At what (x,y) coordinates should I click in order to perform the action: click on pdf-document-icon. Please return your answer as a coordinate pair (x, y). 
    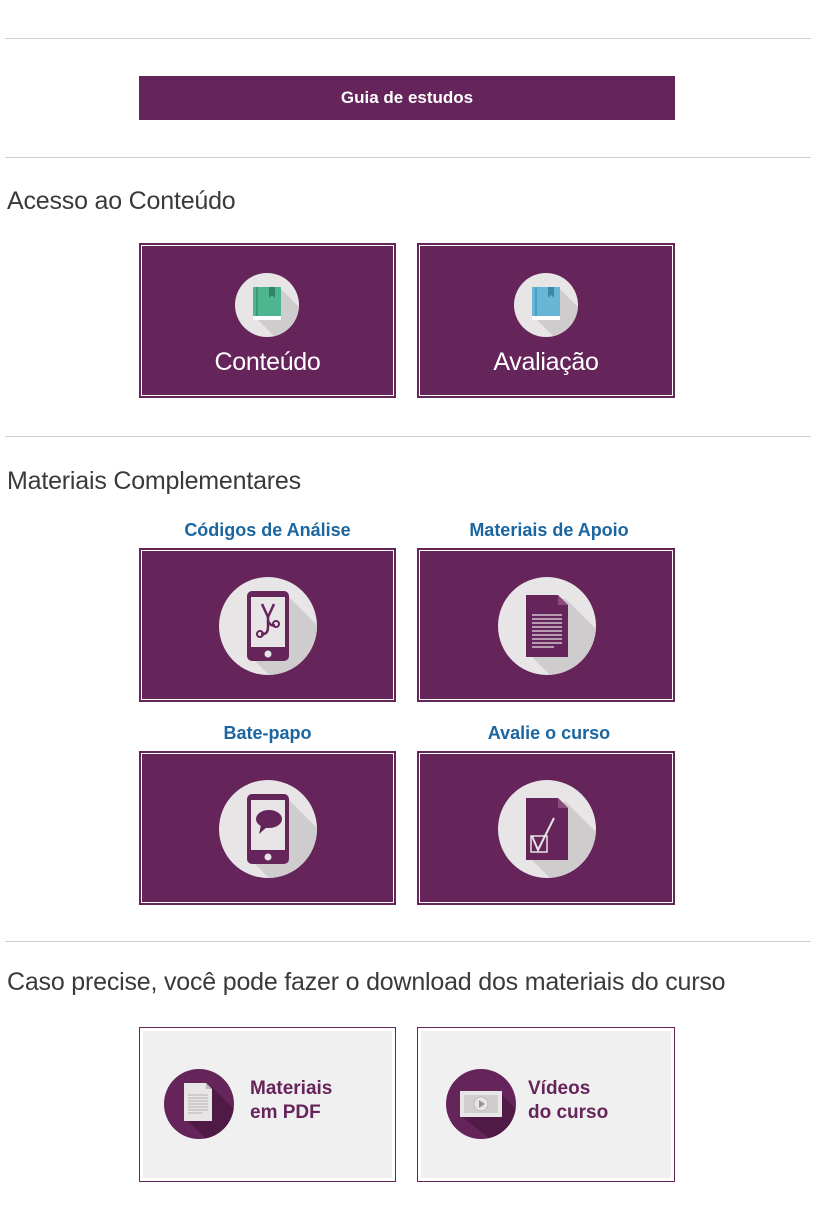
    Looking at the image, I should click on (199, 1104).